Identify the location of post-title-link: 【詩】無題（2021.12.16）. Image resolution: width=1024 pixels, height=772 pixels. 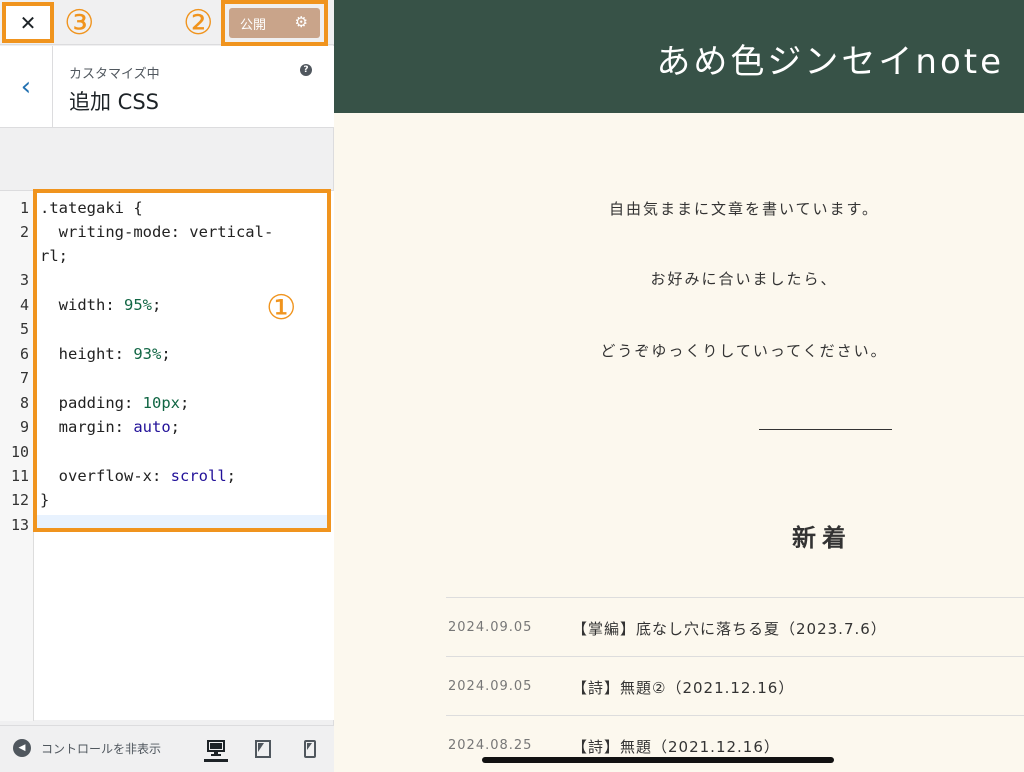
(676, 746).